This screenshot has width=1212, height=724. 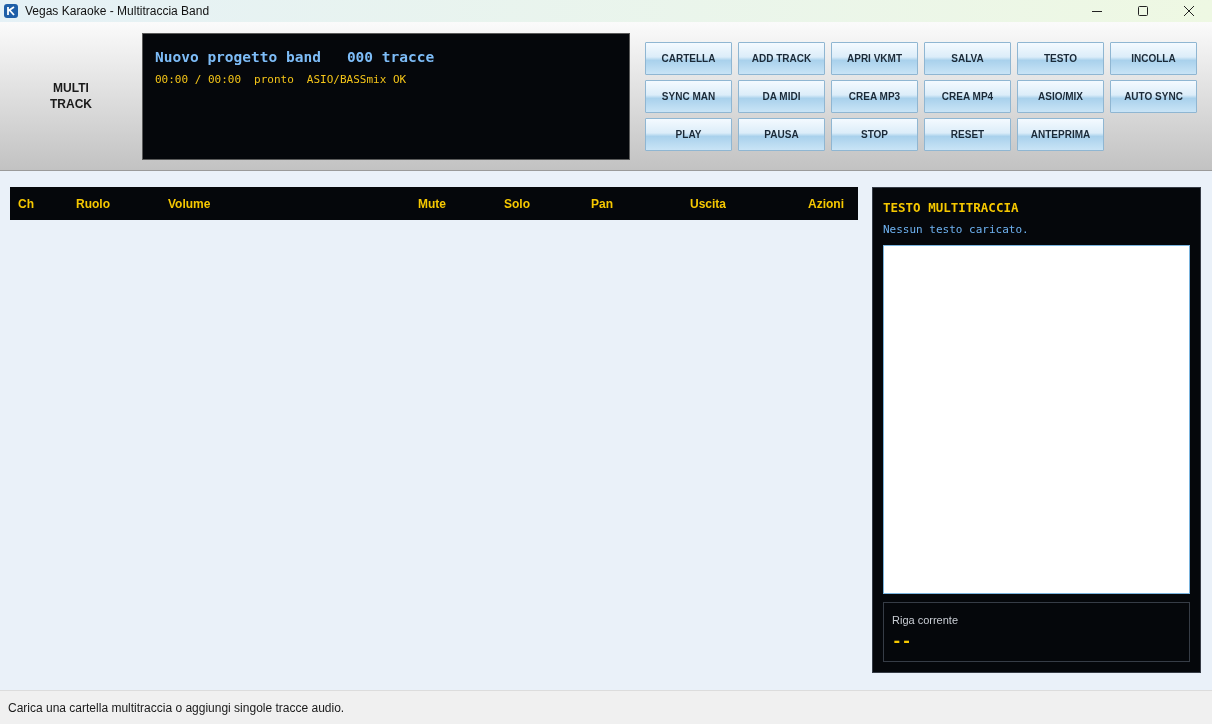 What do you see at coordinates (198, 80) in the screenshot?
I see `time-readout: 00:00 / 00:00` at bounding box center [198, 80].